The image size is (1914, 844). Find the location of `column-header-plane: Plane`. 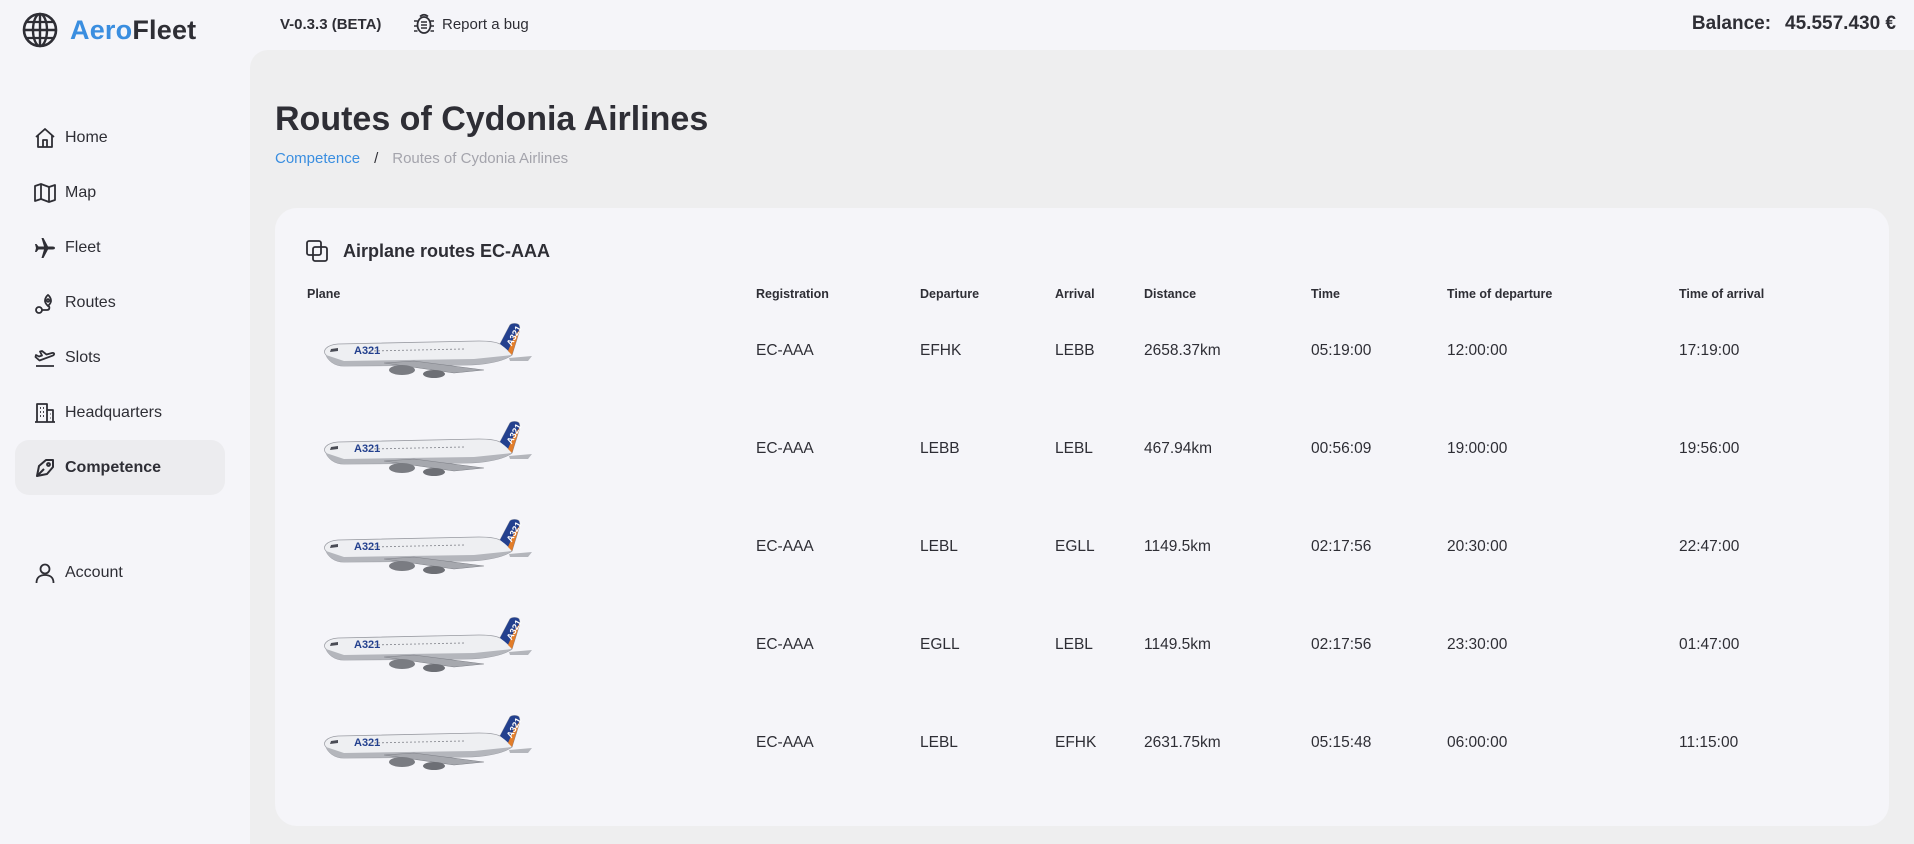

column-header-plane: Plane is located at coordinates (324, 294).